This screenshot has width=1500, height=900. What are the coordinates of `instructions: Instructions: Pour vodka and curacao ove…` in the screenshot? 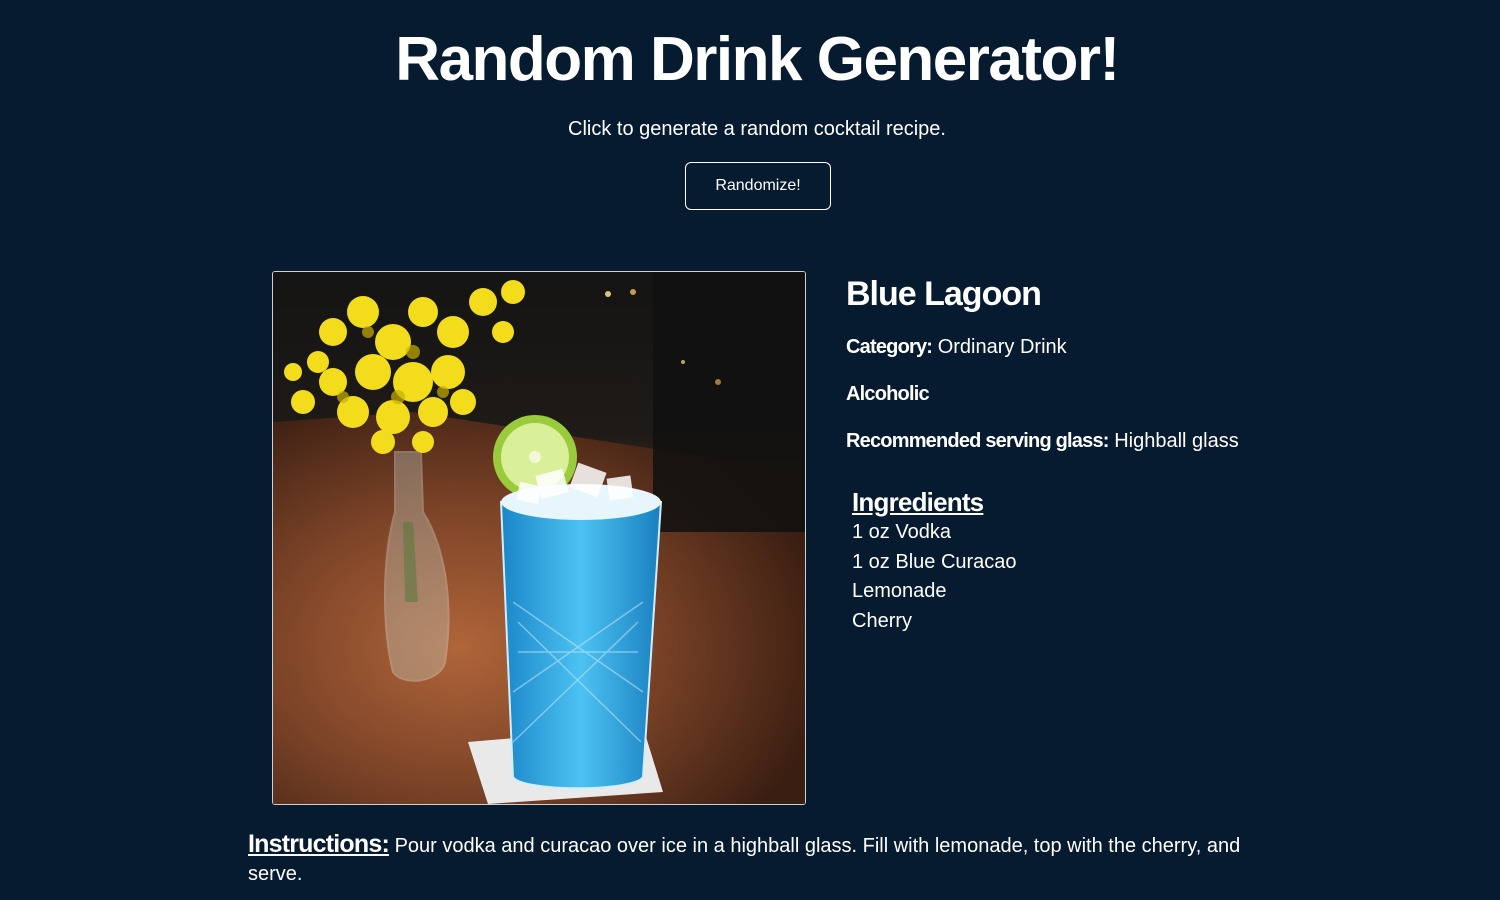 It's located at (763, 859).